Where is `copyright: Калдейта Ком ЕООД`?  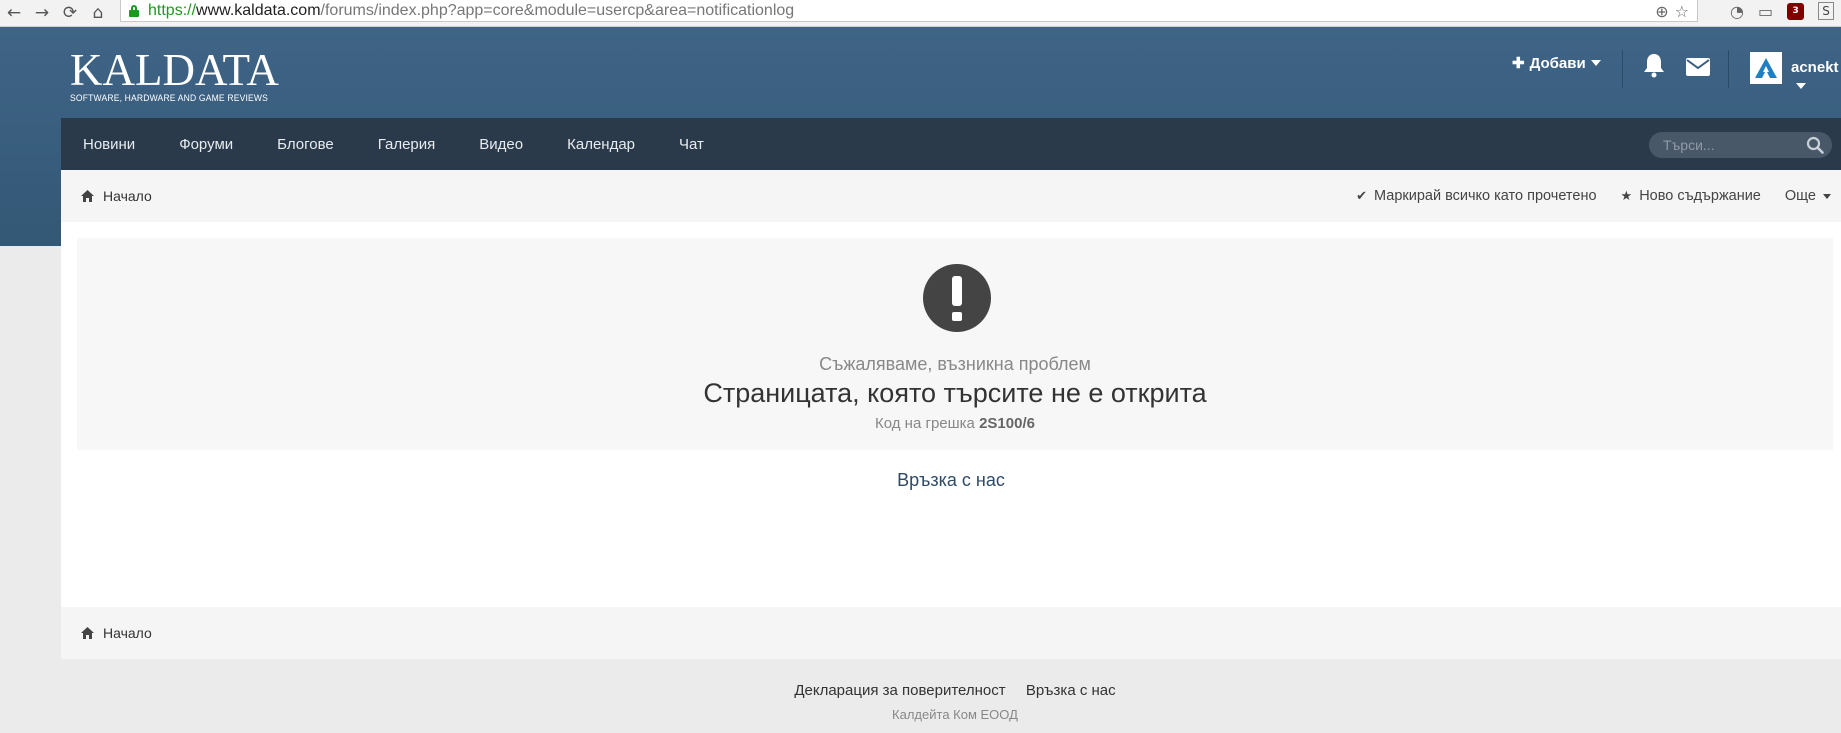 copyright: Калдейта Ком ЕООД is located at coordinates (955, 714).